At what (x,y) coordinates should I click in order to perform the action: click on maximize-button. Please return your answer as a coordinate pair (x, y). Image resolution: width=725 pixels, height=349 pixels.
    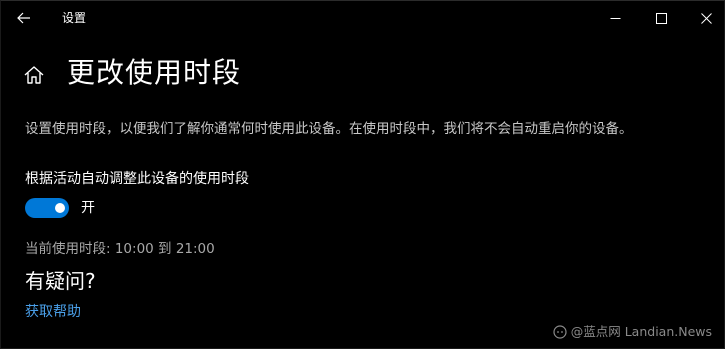
    Looking at the image, I should click on (661, 18).